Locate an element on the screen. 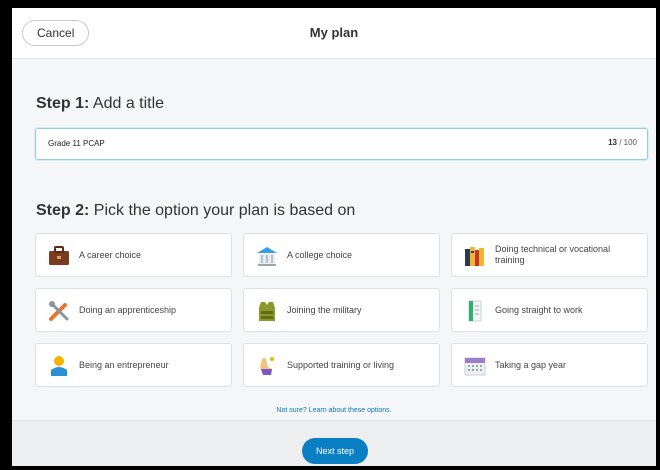 Image resolution: width=660 pixels, height=470 pixels. option-label: Being an entrepreneur is located at coordinates (124, 364).